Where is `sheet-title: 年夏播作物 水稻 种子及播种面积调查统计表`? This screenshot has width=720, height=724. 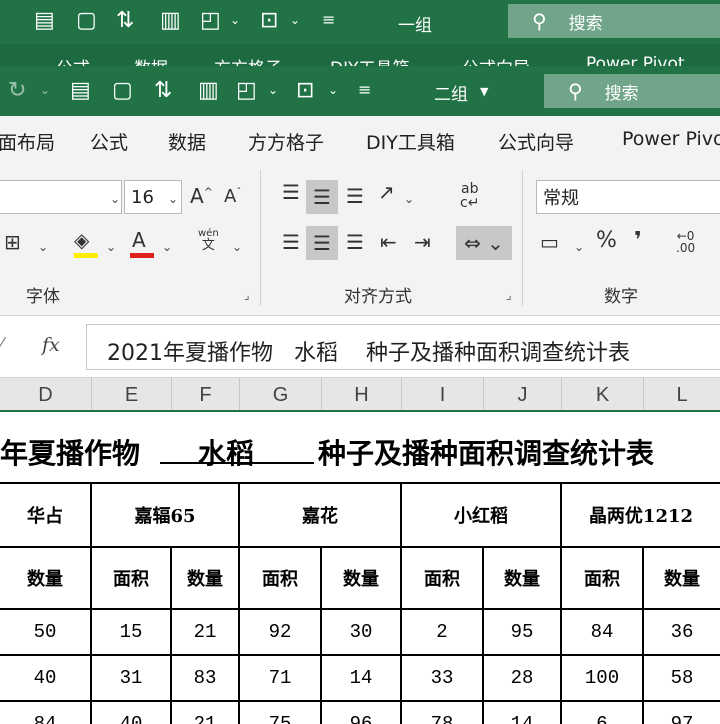 sheet-title: 年夏播作物 水稻 种子及播种面积调查统计表 is located at coordinates (360, 450).